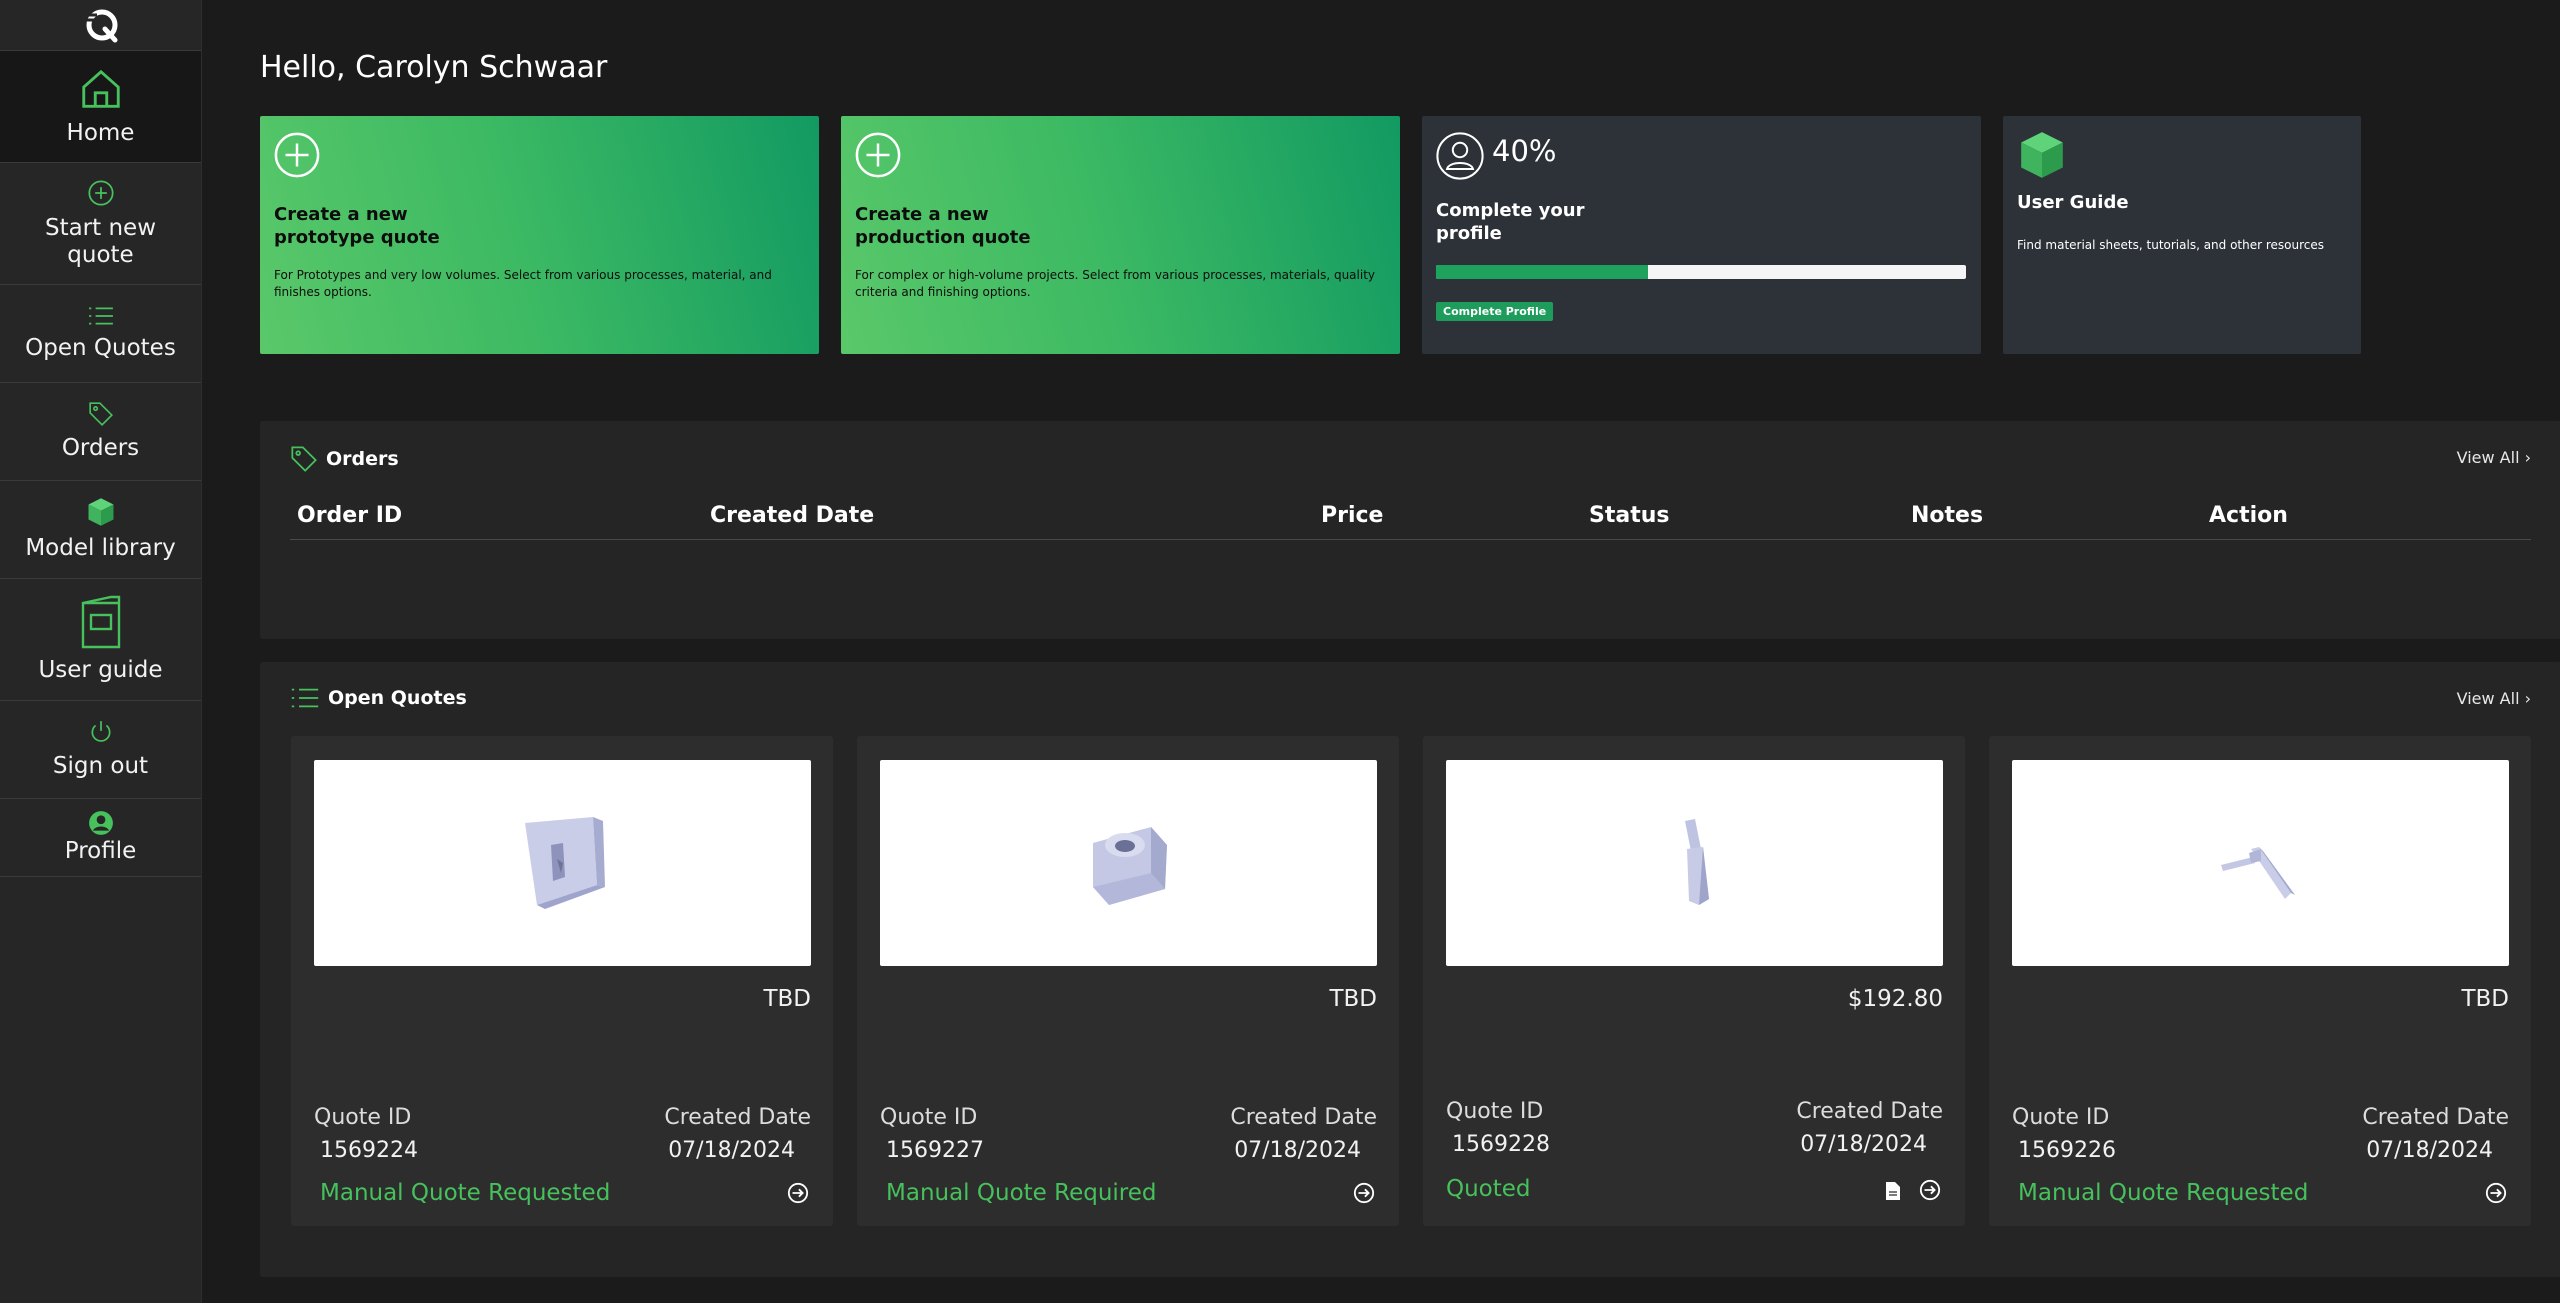 The width and height of the screenshot is (2560, 1303). What do you see at coordinates (2494, 698) in the screenshot?
I see `open-quotes-view-all-link: View All ›` at bounding box center [2494, 698].